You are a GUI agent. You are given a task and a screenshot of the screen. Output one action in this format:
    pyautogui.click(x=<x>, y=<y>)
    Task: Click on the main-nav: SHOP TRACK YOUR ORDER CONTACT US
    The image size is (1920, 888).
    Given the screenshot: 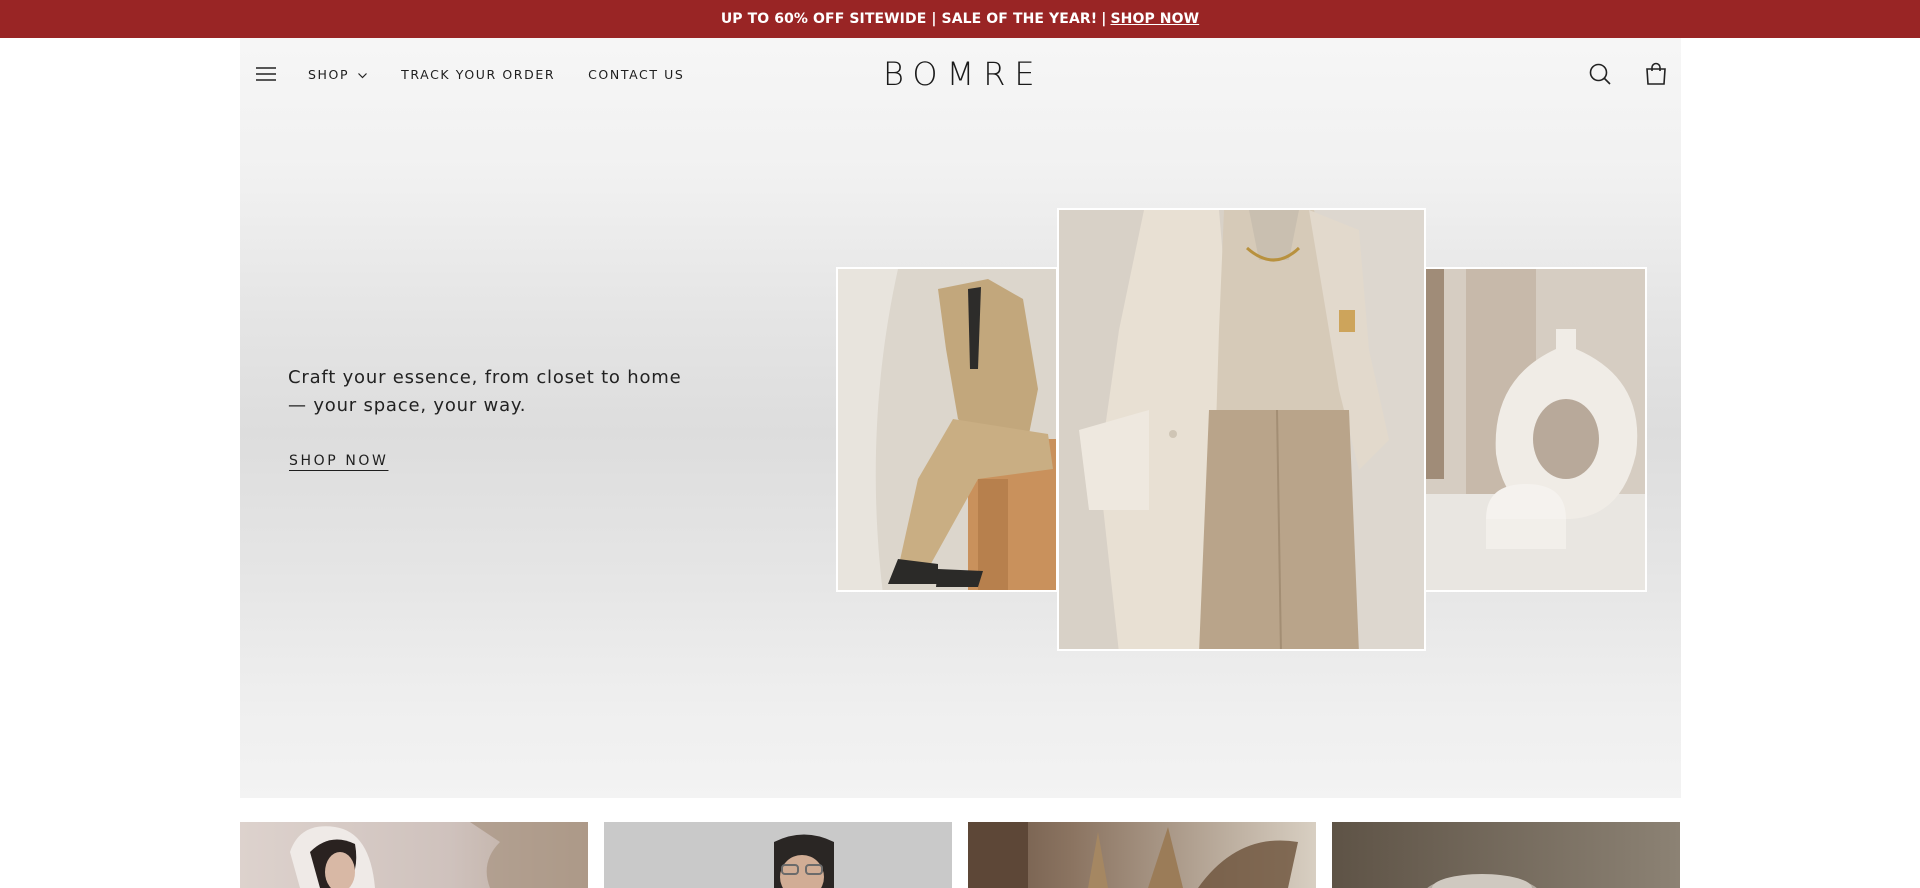 What is the action you would take?
    pyautogui.click(x=512, y=74)
    